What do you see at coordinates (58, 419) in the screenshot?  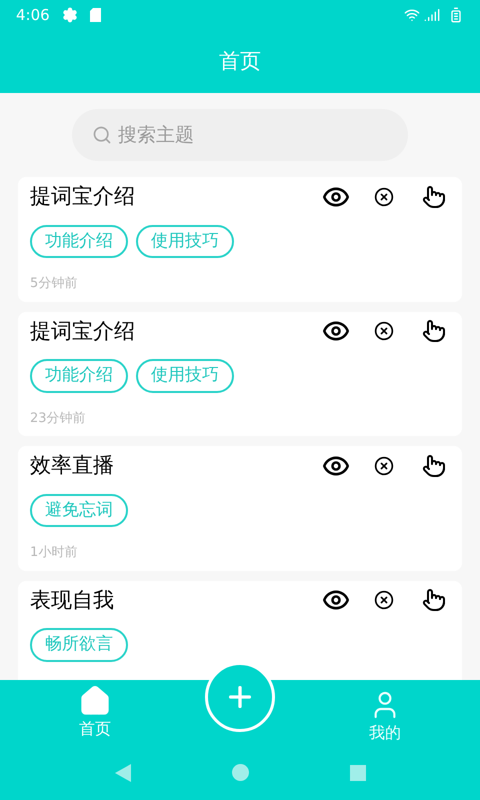 I see `timestamp: 23分钟前` at bounding box center [58, 419].